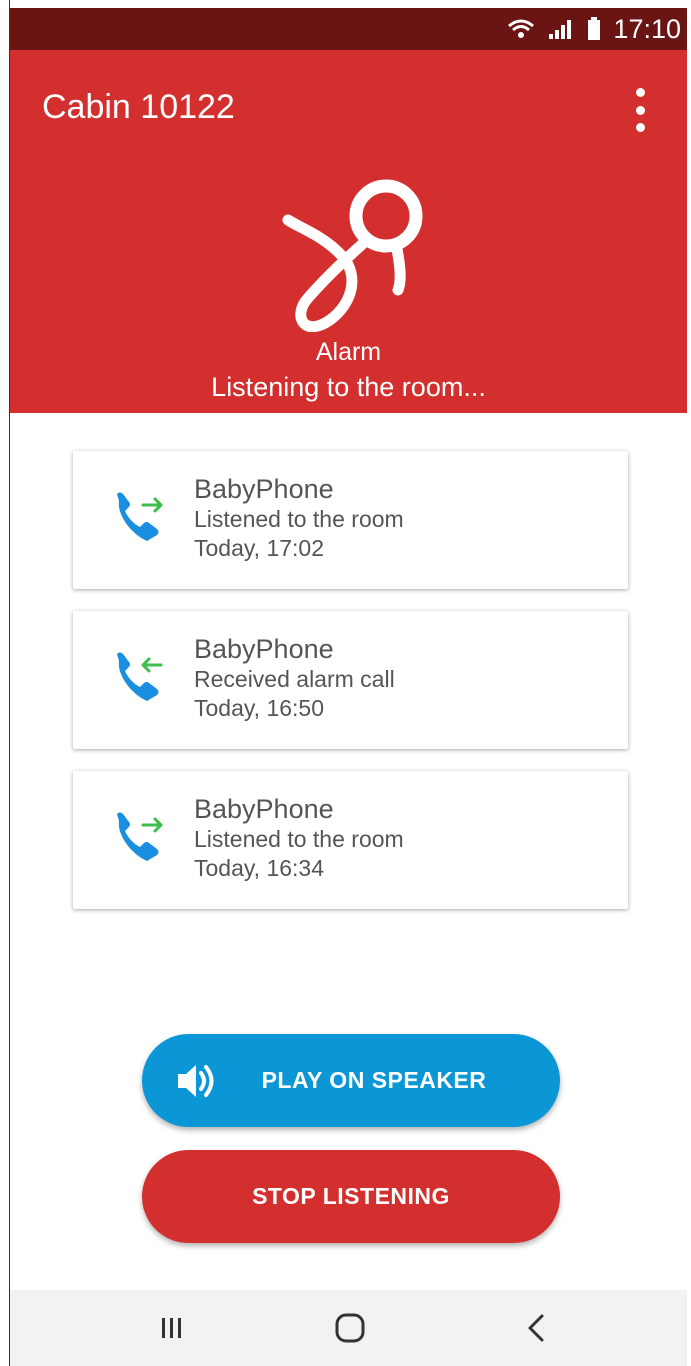  Describe the element at coordinates (172, 1328) in the screenshot. I see `recent-apps-icon` at that location.